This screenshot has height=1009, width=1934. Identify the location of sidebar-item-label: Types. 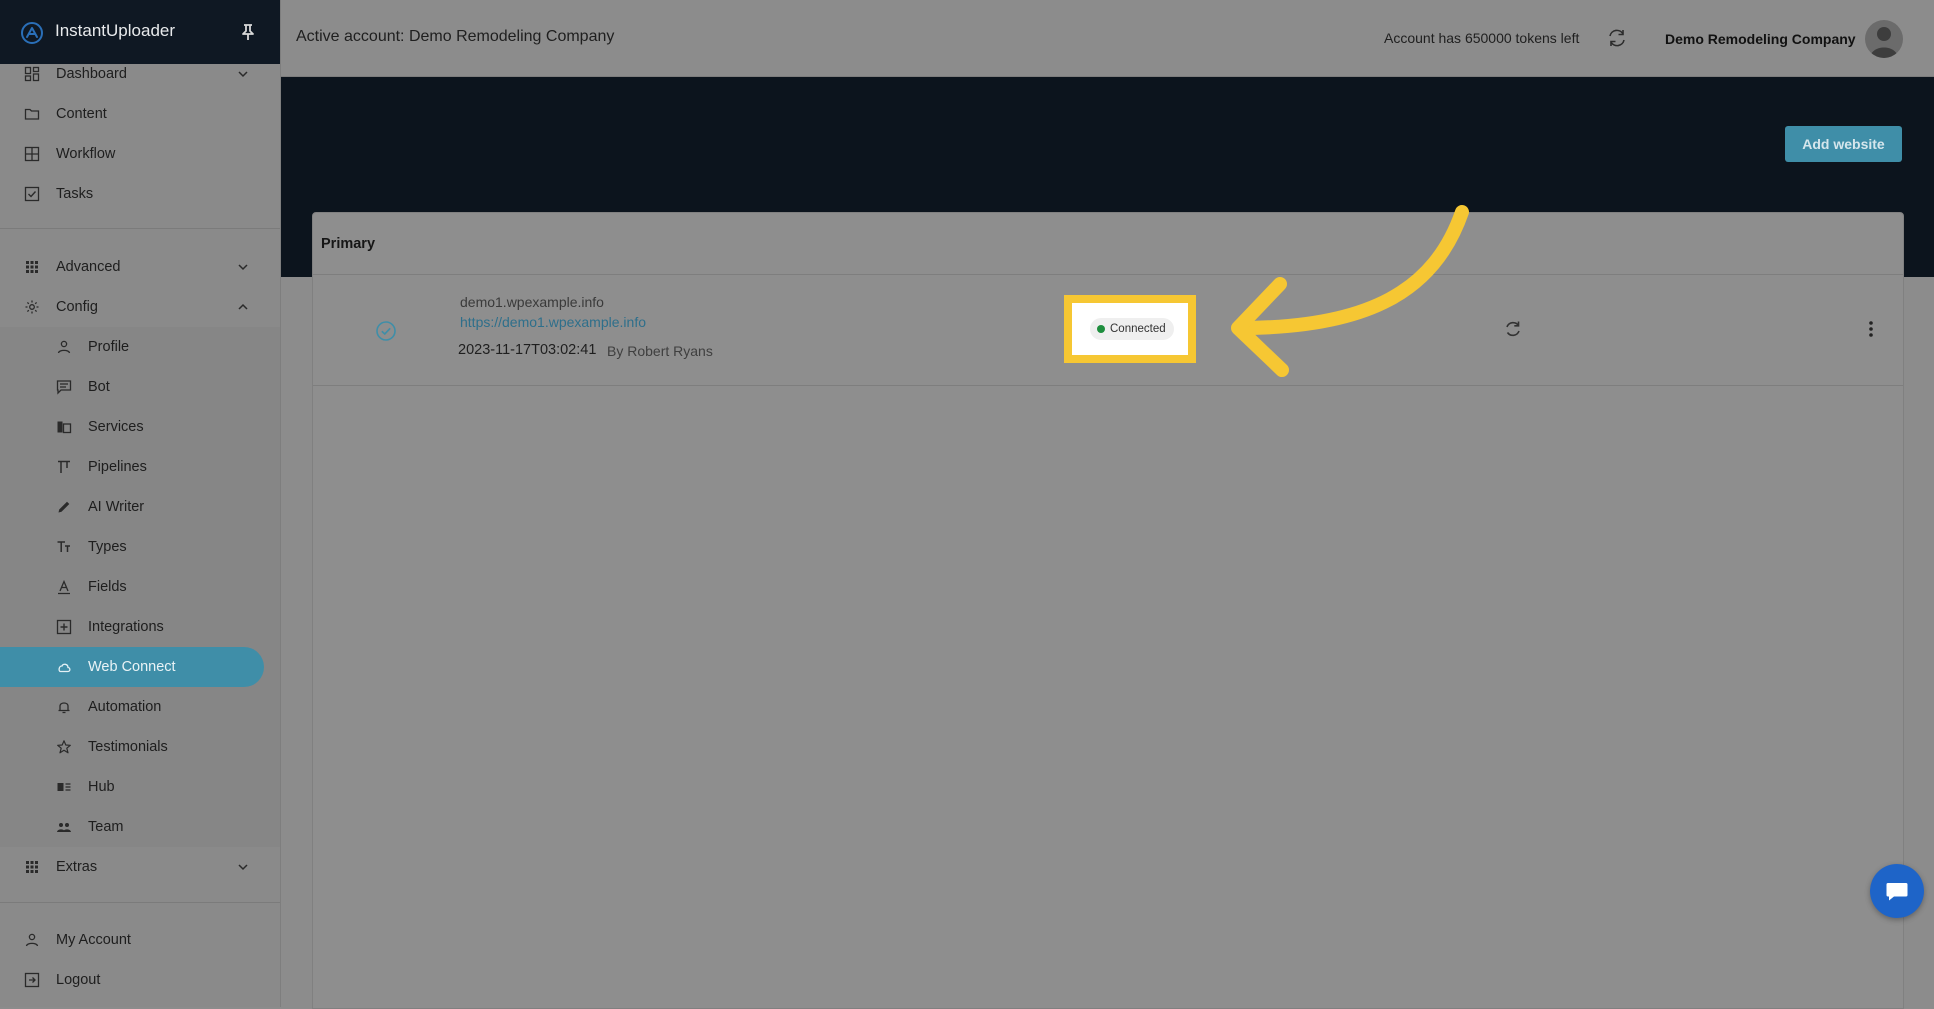
(107, 547).